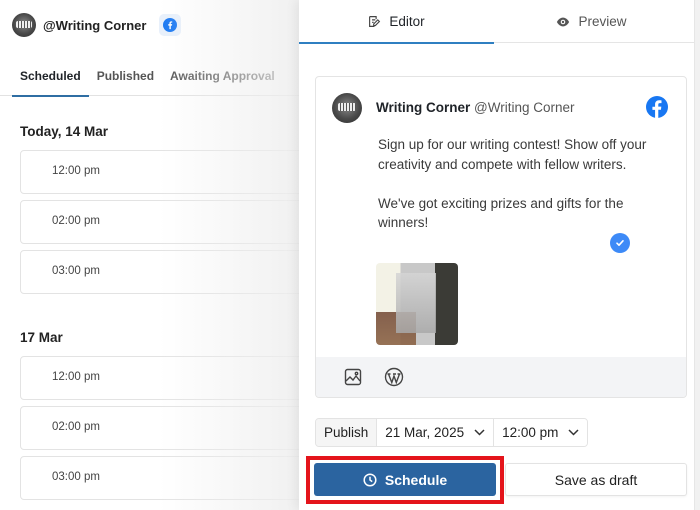 This screenshot has width=700, height=510. I want to click on account-avatar, so click(24, 25).